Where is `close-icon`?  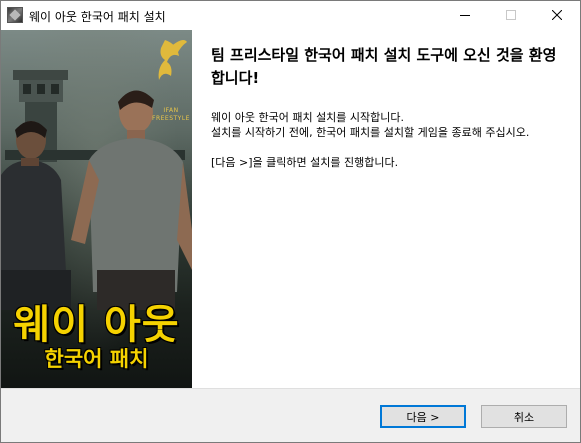
close-icon is located at coordinates (557, 15).